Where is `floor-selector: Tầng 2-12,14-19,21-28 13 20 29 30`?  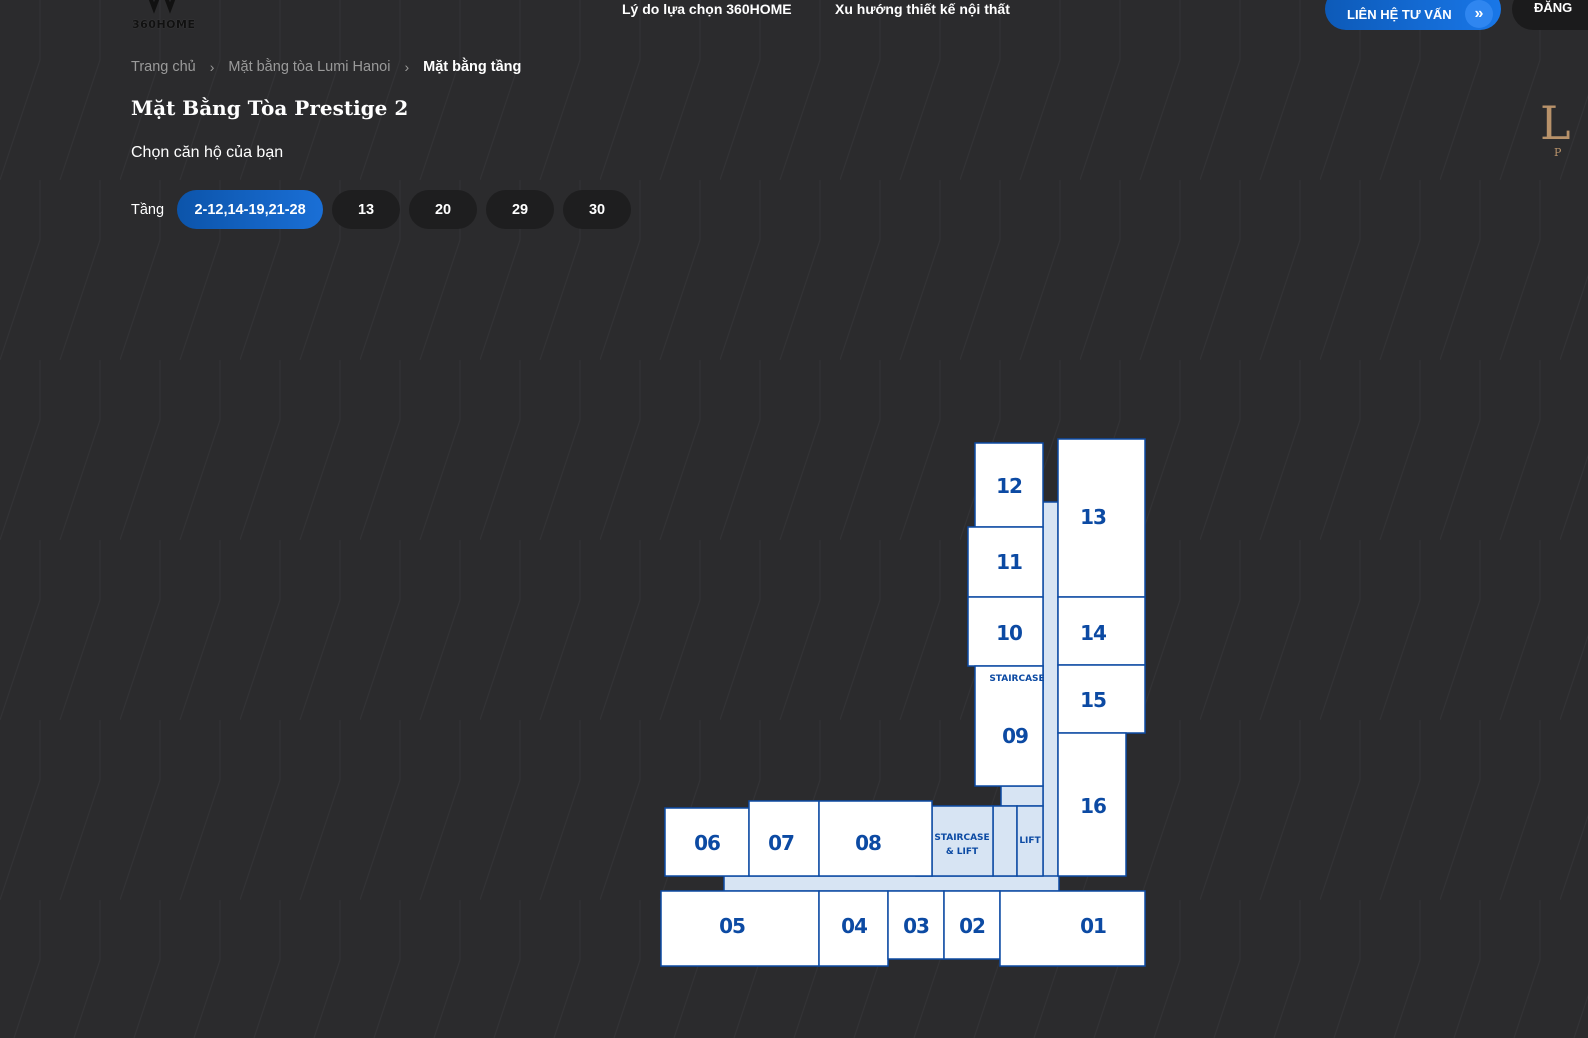 floor-selector: Tầng 2-12,14-19,21-28 13 20 29 30 is located at coordinates (385, 209).